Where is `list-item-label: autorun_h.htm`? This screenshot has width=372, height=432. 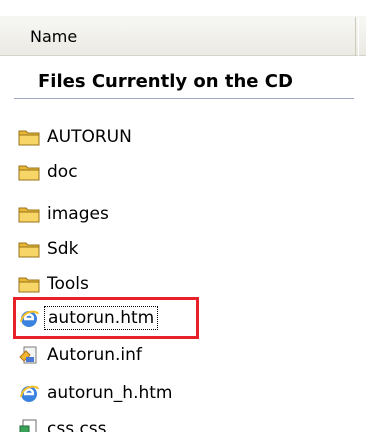
list-item-label: autorun_h.htm is located at coordinates (110, 393).